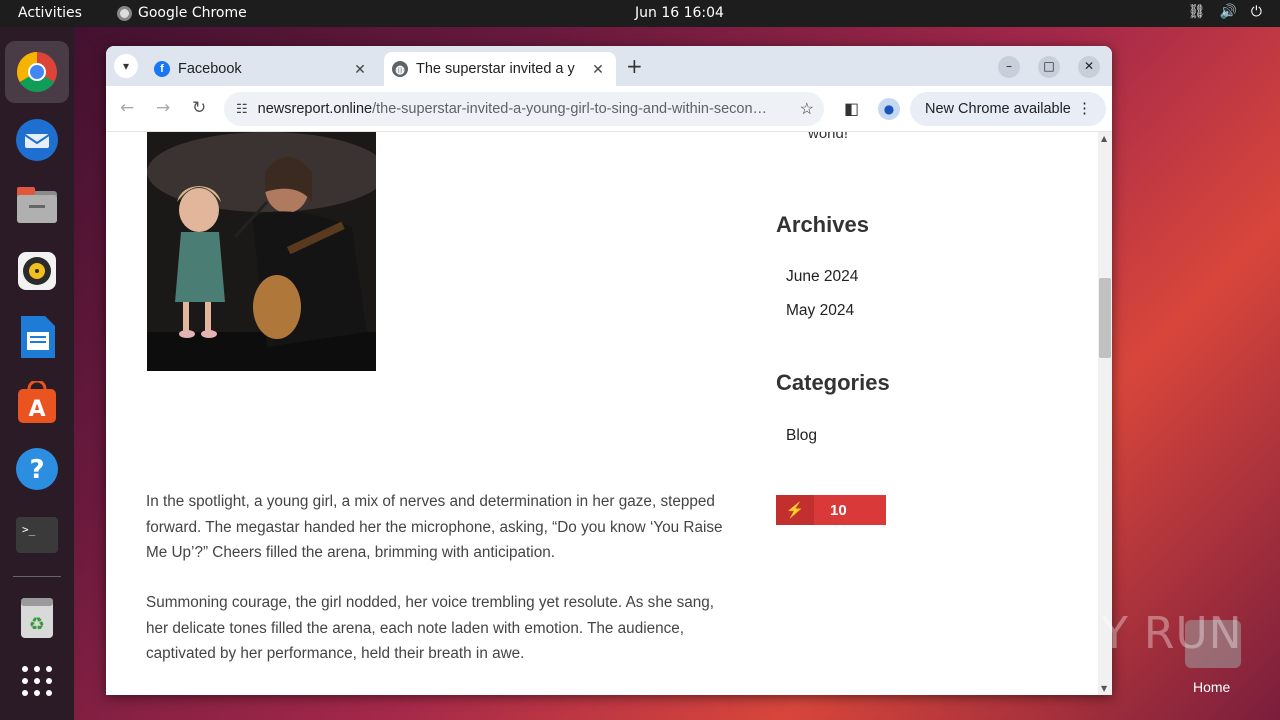 The height and width of the screenshot is (720, 1280). I want to click on clock: Jun 16 16:04, so click(679, 13).